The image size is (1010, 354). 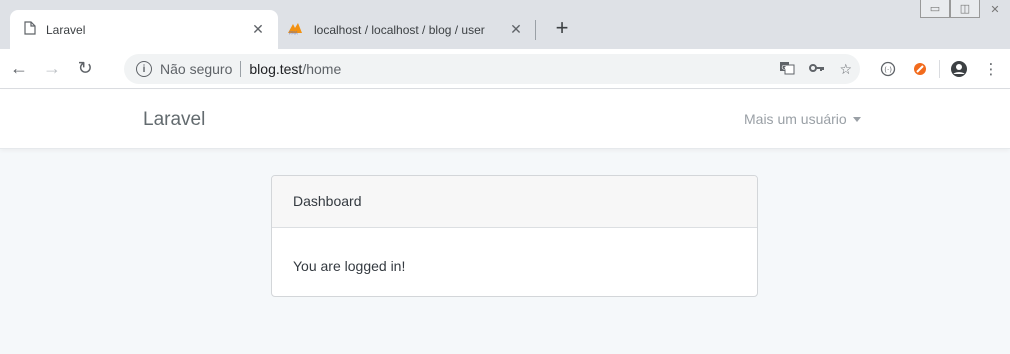 I want to click on extension-icon: (·), so click(x=888, y=69).